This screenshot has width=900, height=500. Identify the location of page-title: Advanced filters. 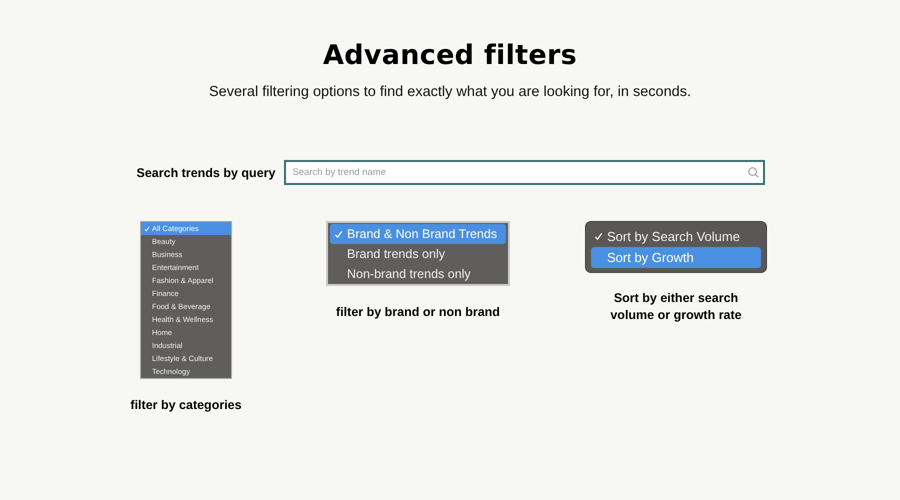
(450, 56).